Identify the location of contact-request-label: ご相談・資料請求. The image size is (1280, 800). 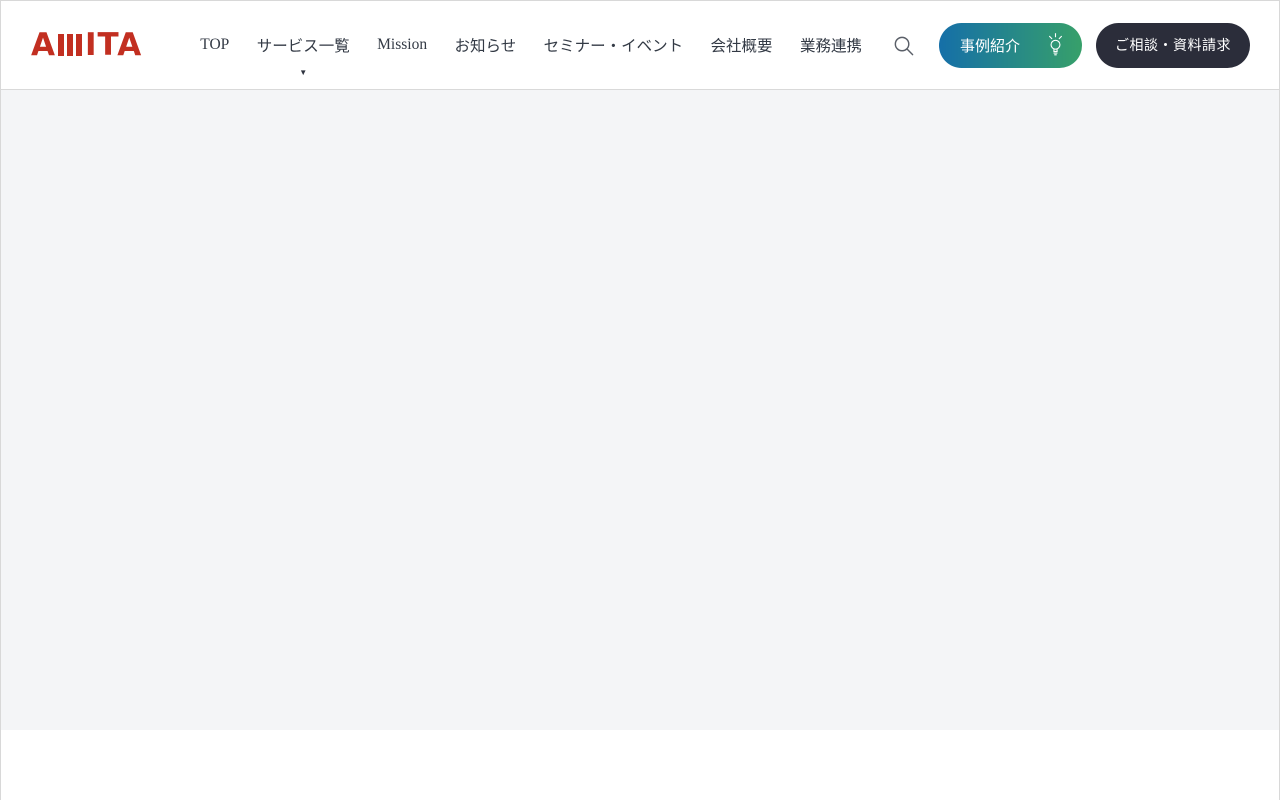
(1173, 46).